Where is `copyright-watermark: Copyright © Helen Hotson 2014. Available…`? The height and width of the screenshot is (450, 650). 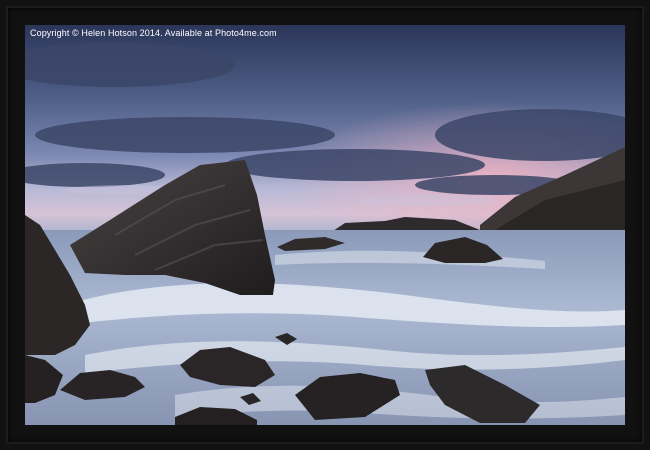
copyright-watermark: Copyright © Helen Hotson 2014. Available… is located at coordinates (153, 33).